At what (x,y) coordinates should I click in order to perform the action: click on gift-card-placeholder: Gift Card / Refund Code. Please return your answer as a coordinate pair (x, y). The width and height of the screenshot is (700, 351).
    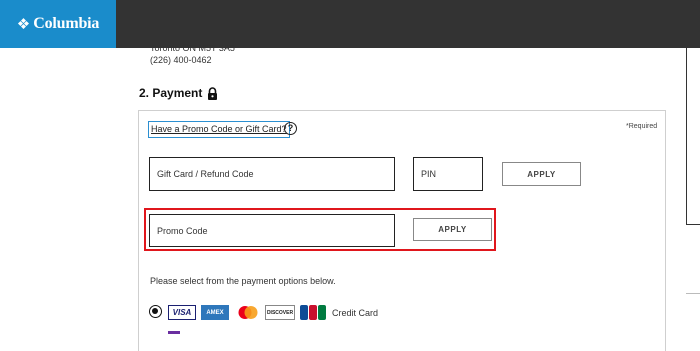
    Looking at the image, I should click on (205, 174).